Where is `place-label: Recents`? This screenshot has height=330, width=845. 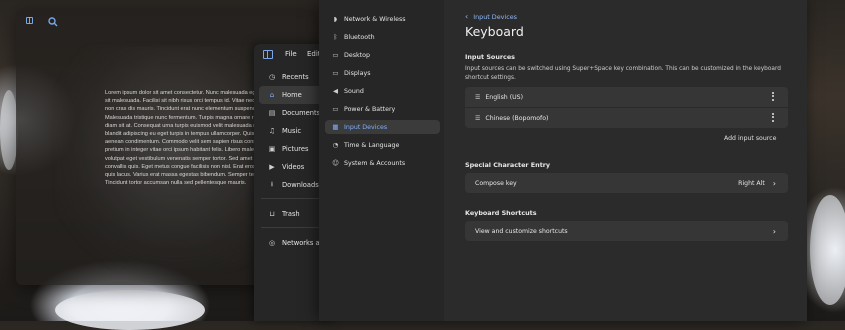 place-label: Recents is located at coordinates (295, 77).